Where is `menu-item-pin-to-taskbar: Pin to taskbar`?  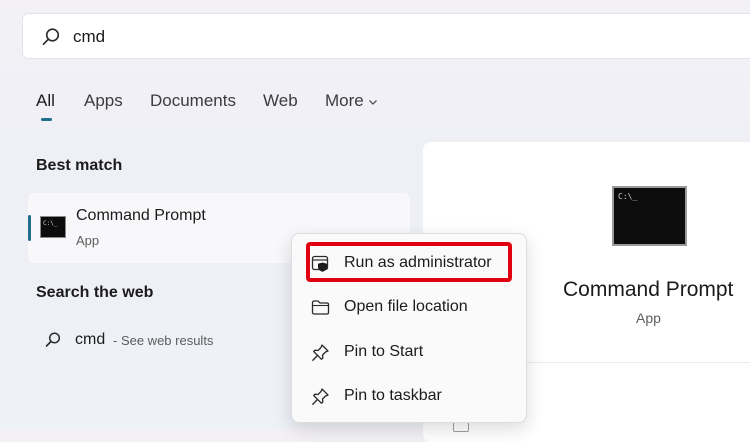 menu-item-pin-to-taskbar: Pin to taskbar is located at coordinates (409, 396).